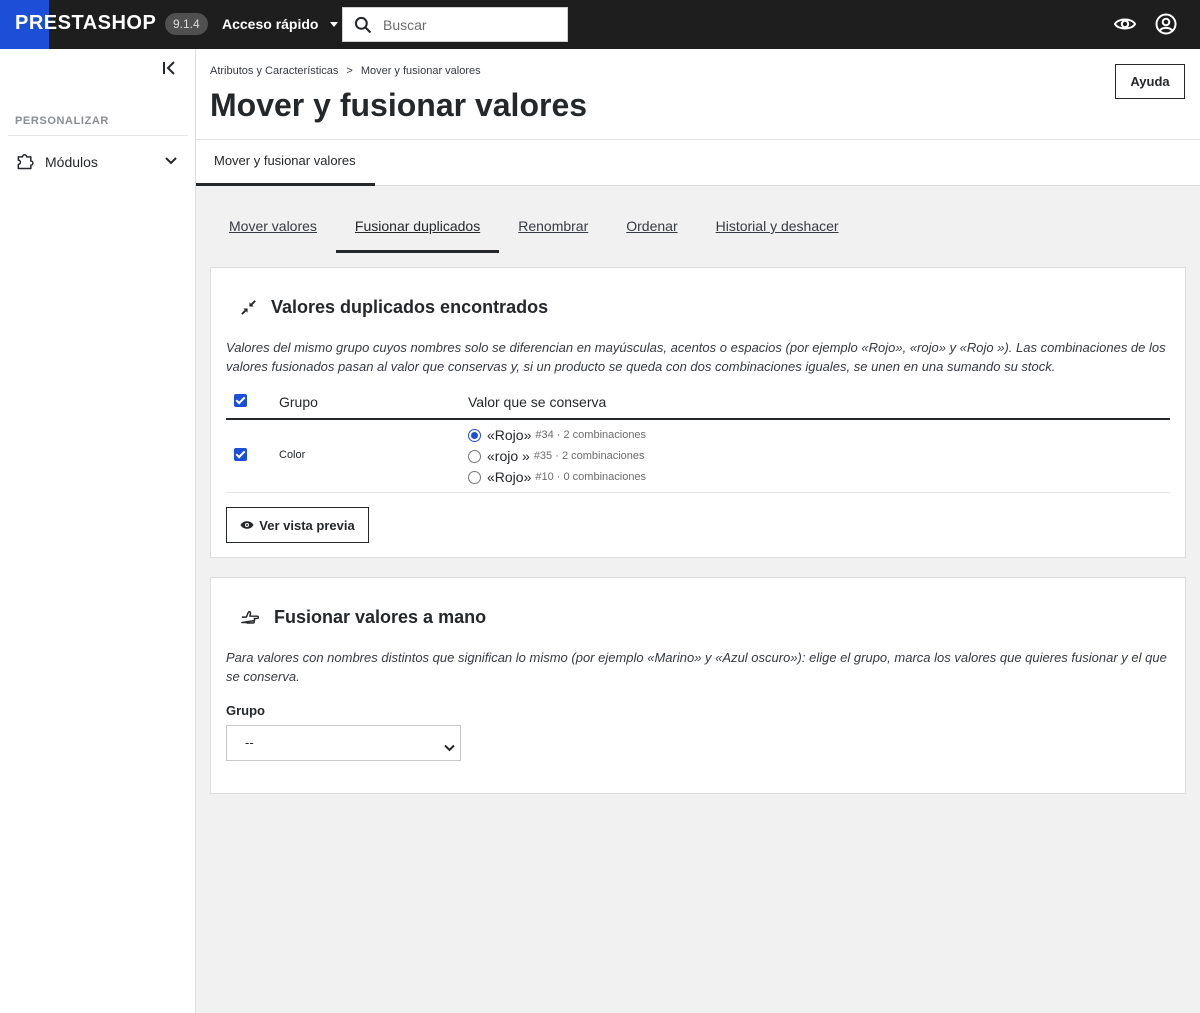 The image size is (1200, 1013). What do you see at coordinates (285, 163) in the screenshot?
I see `header-tab-active: Mover y fusionar valores` at bounding box center [285, 163].